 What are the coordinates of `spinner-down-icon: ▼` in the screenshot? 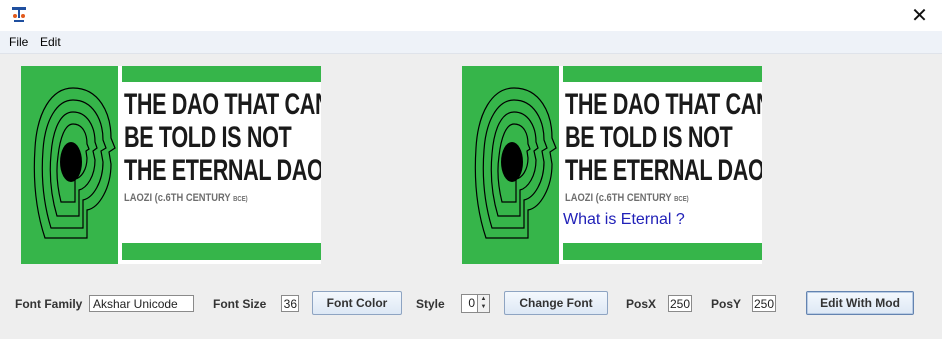 It's located at (483, 307).